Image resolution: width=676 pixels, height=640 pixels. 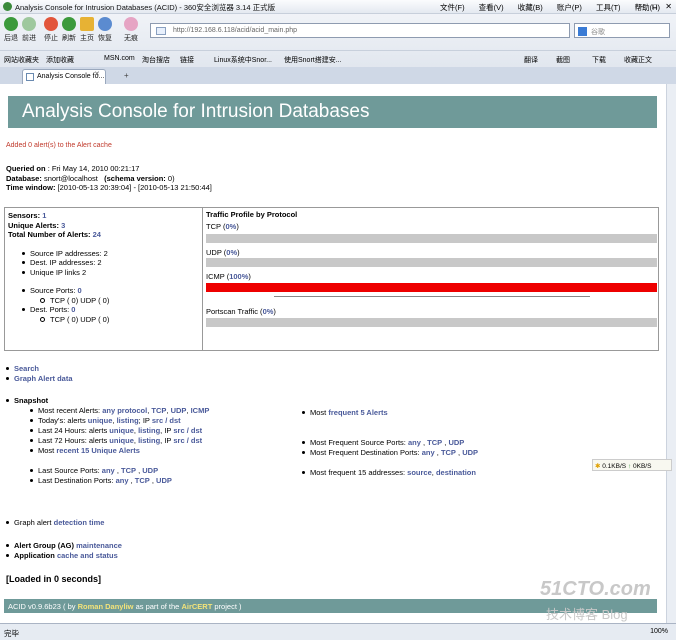 I want to click on frequent5-link: frequent 5 Alerts, so click(x=357, y=412).